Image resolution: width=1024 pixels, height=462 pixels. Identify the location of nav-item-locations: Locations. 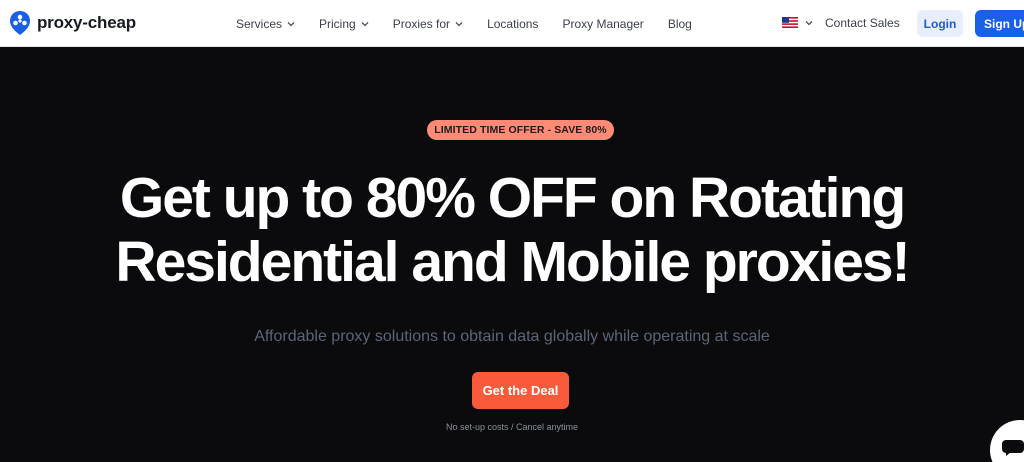
(512, 24).